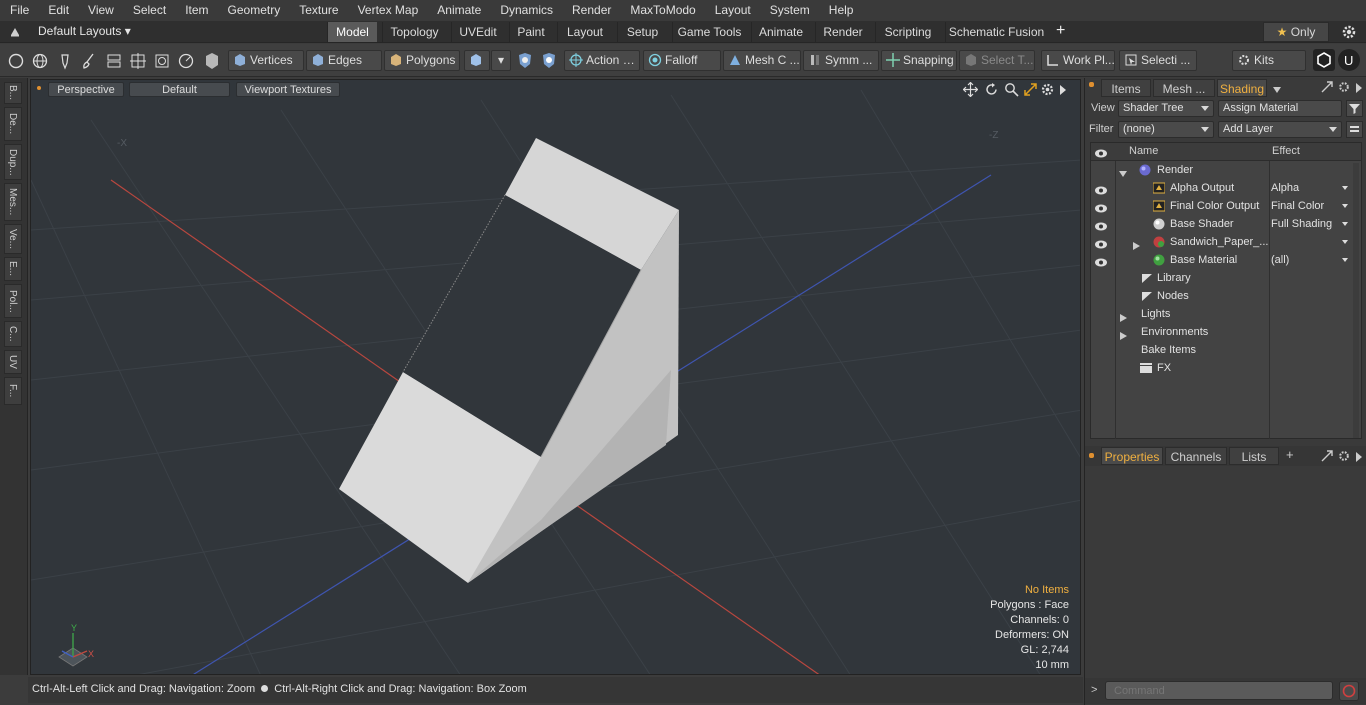  I want to click on frame-icon, so click(162, 61).